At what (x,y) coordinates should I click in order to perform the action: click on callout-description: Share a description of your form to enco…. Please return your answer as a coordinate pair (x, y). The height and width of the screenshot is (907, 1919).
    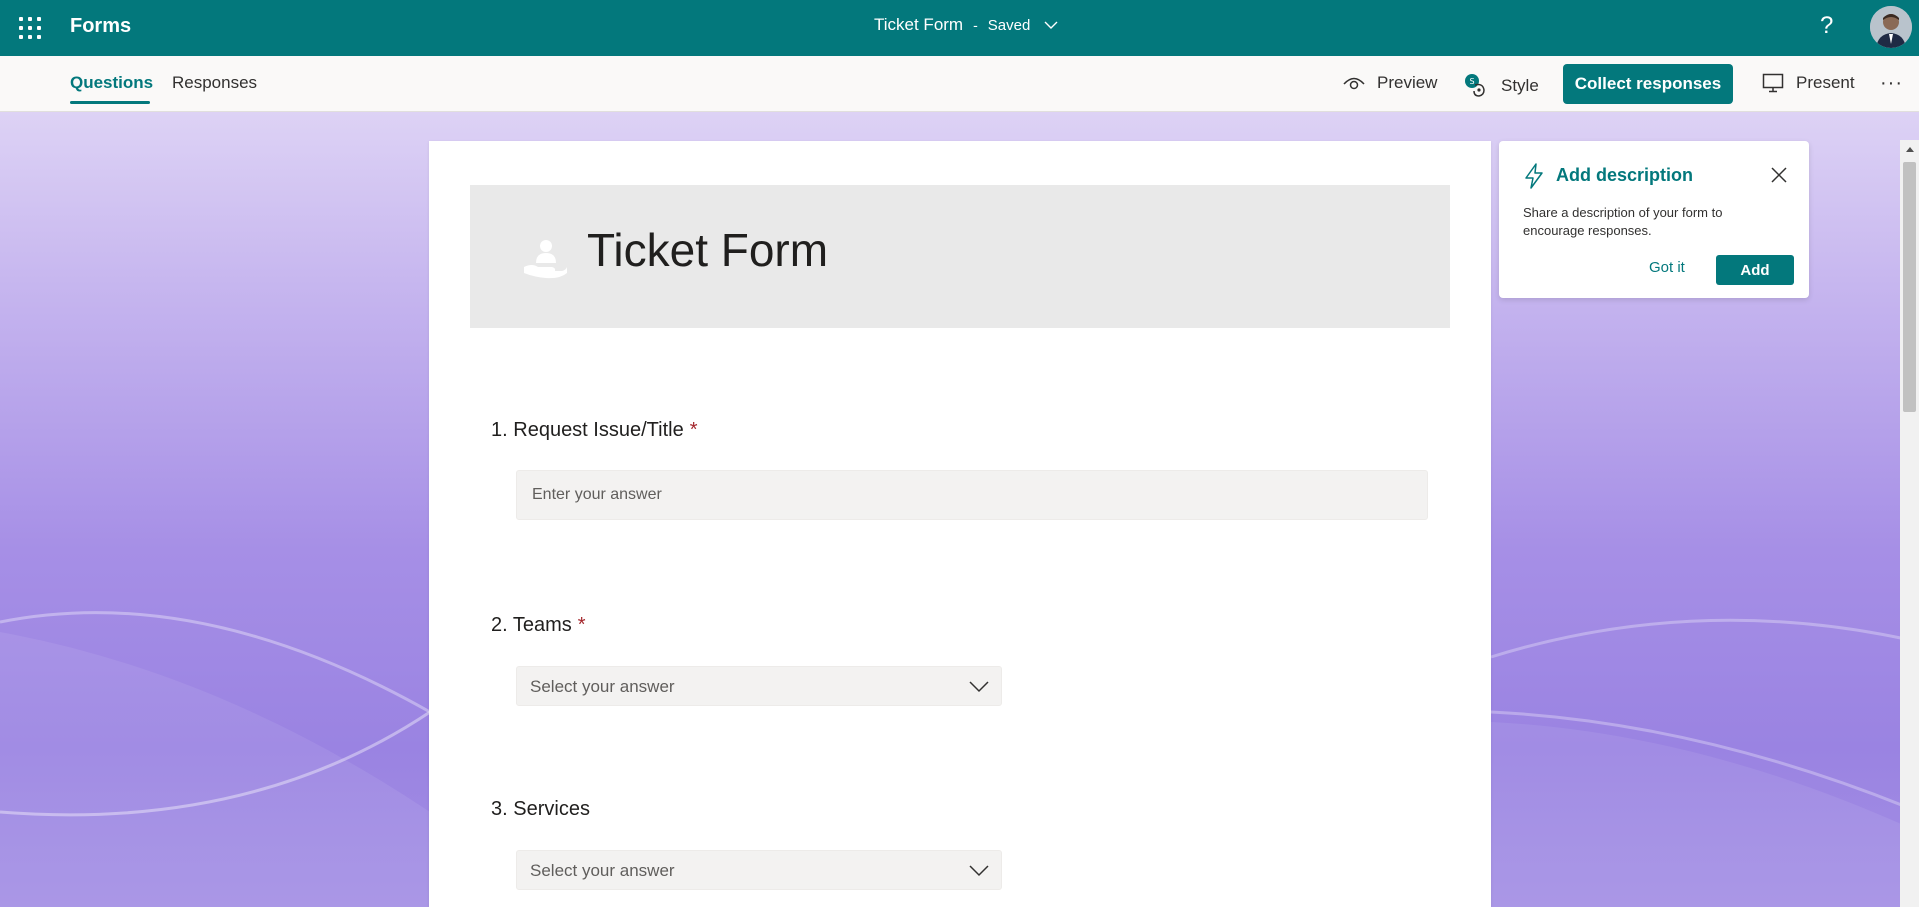
    Looking at the image, I should click on (1623, 221).